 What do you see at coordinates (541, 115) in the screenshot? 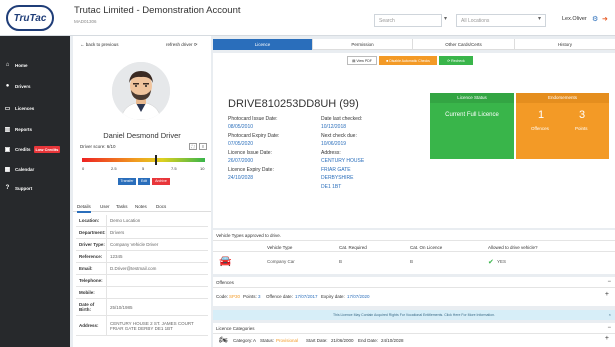
I see `offences-count: 1` at bounding box center [541, 115].